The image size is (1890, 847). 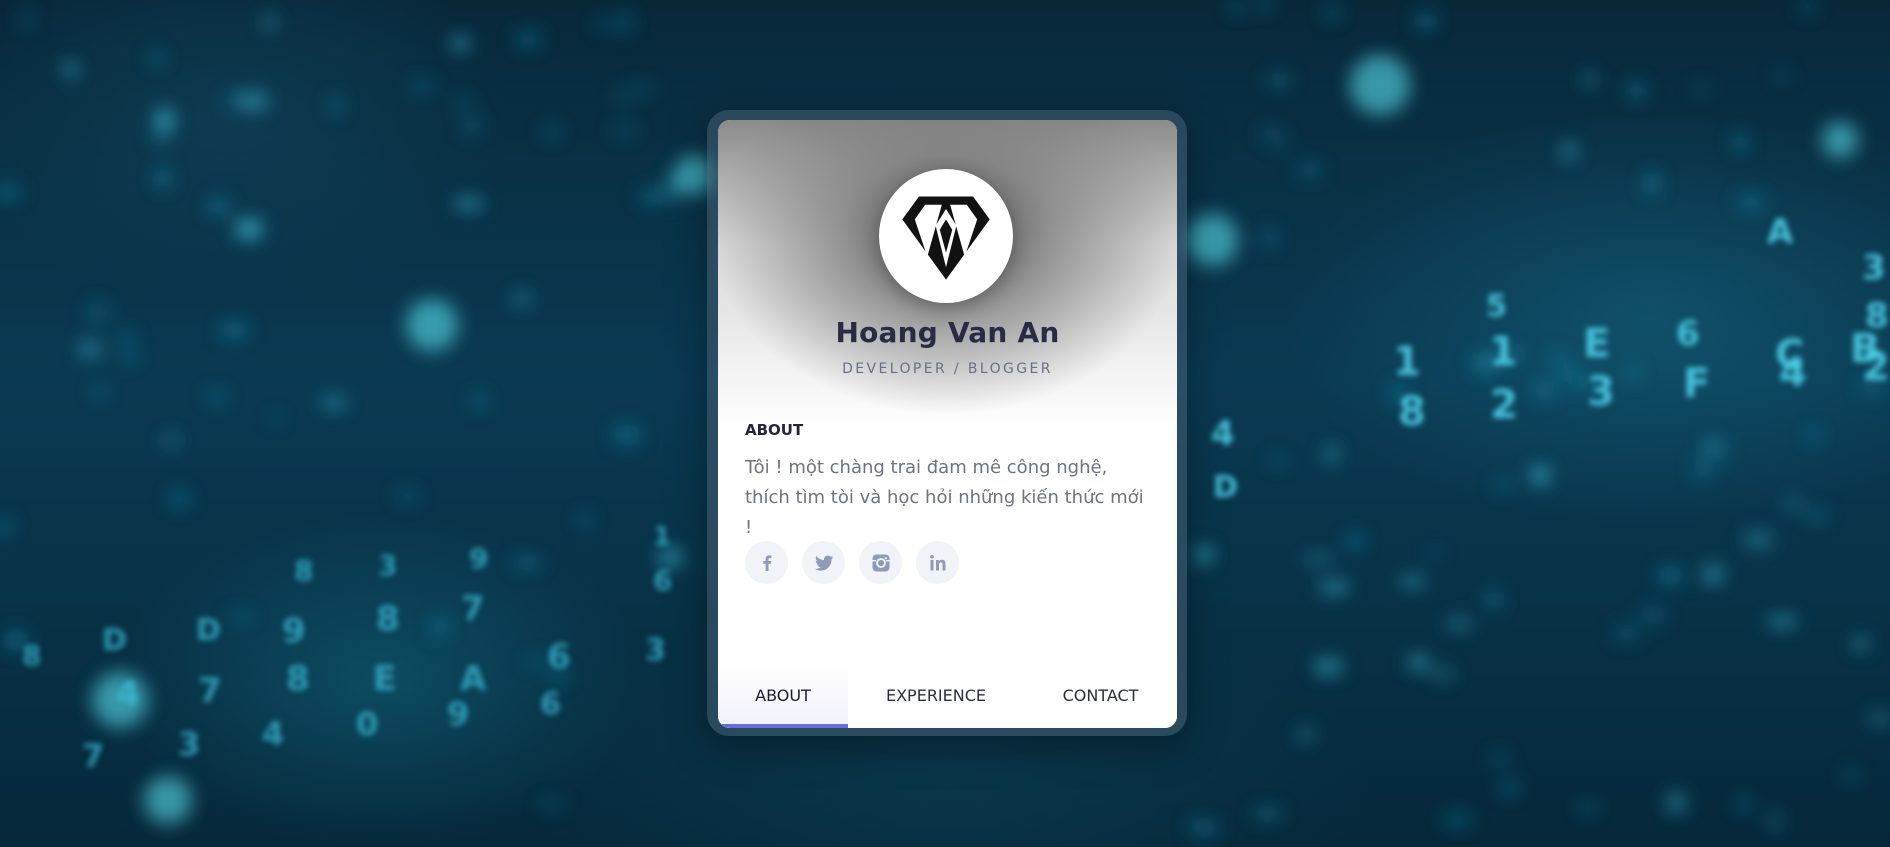 I want to click on tab-about: ABOUT, so click(x=783, y=695).